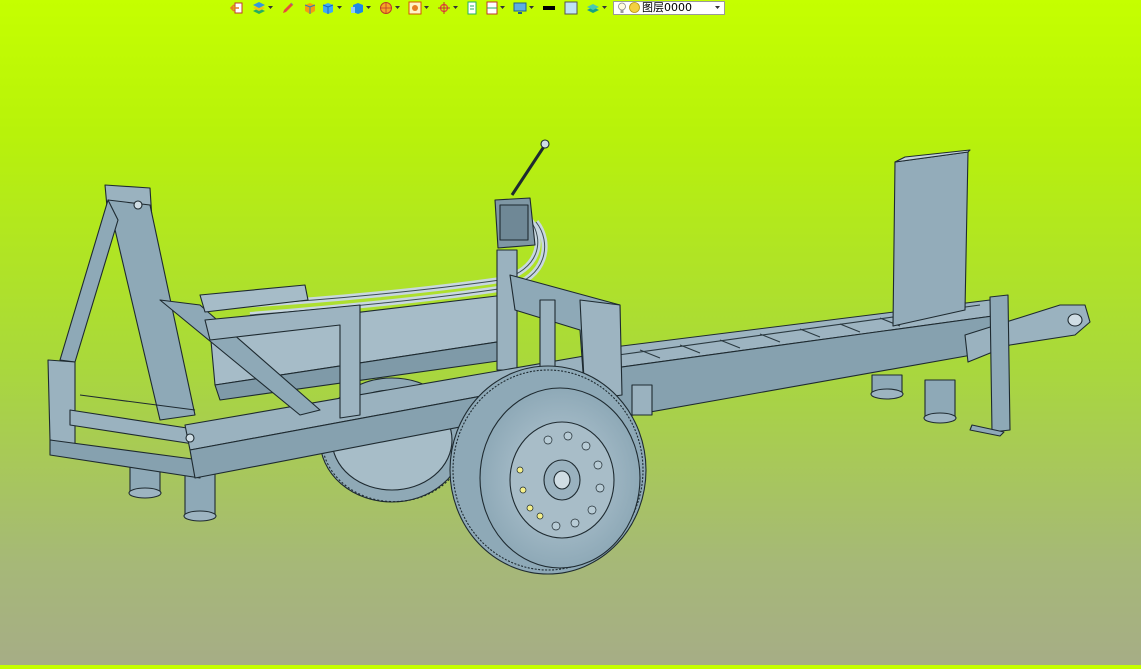  I want to click on fill-color-button, so click(571, 7).